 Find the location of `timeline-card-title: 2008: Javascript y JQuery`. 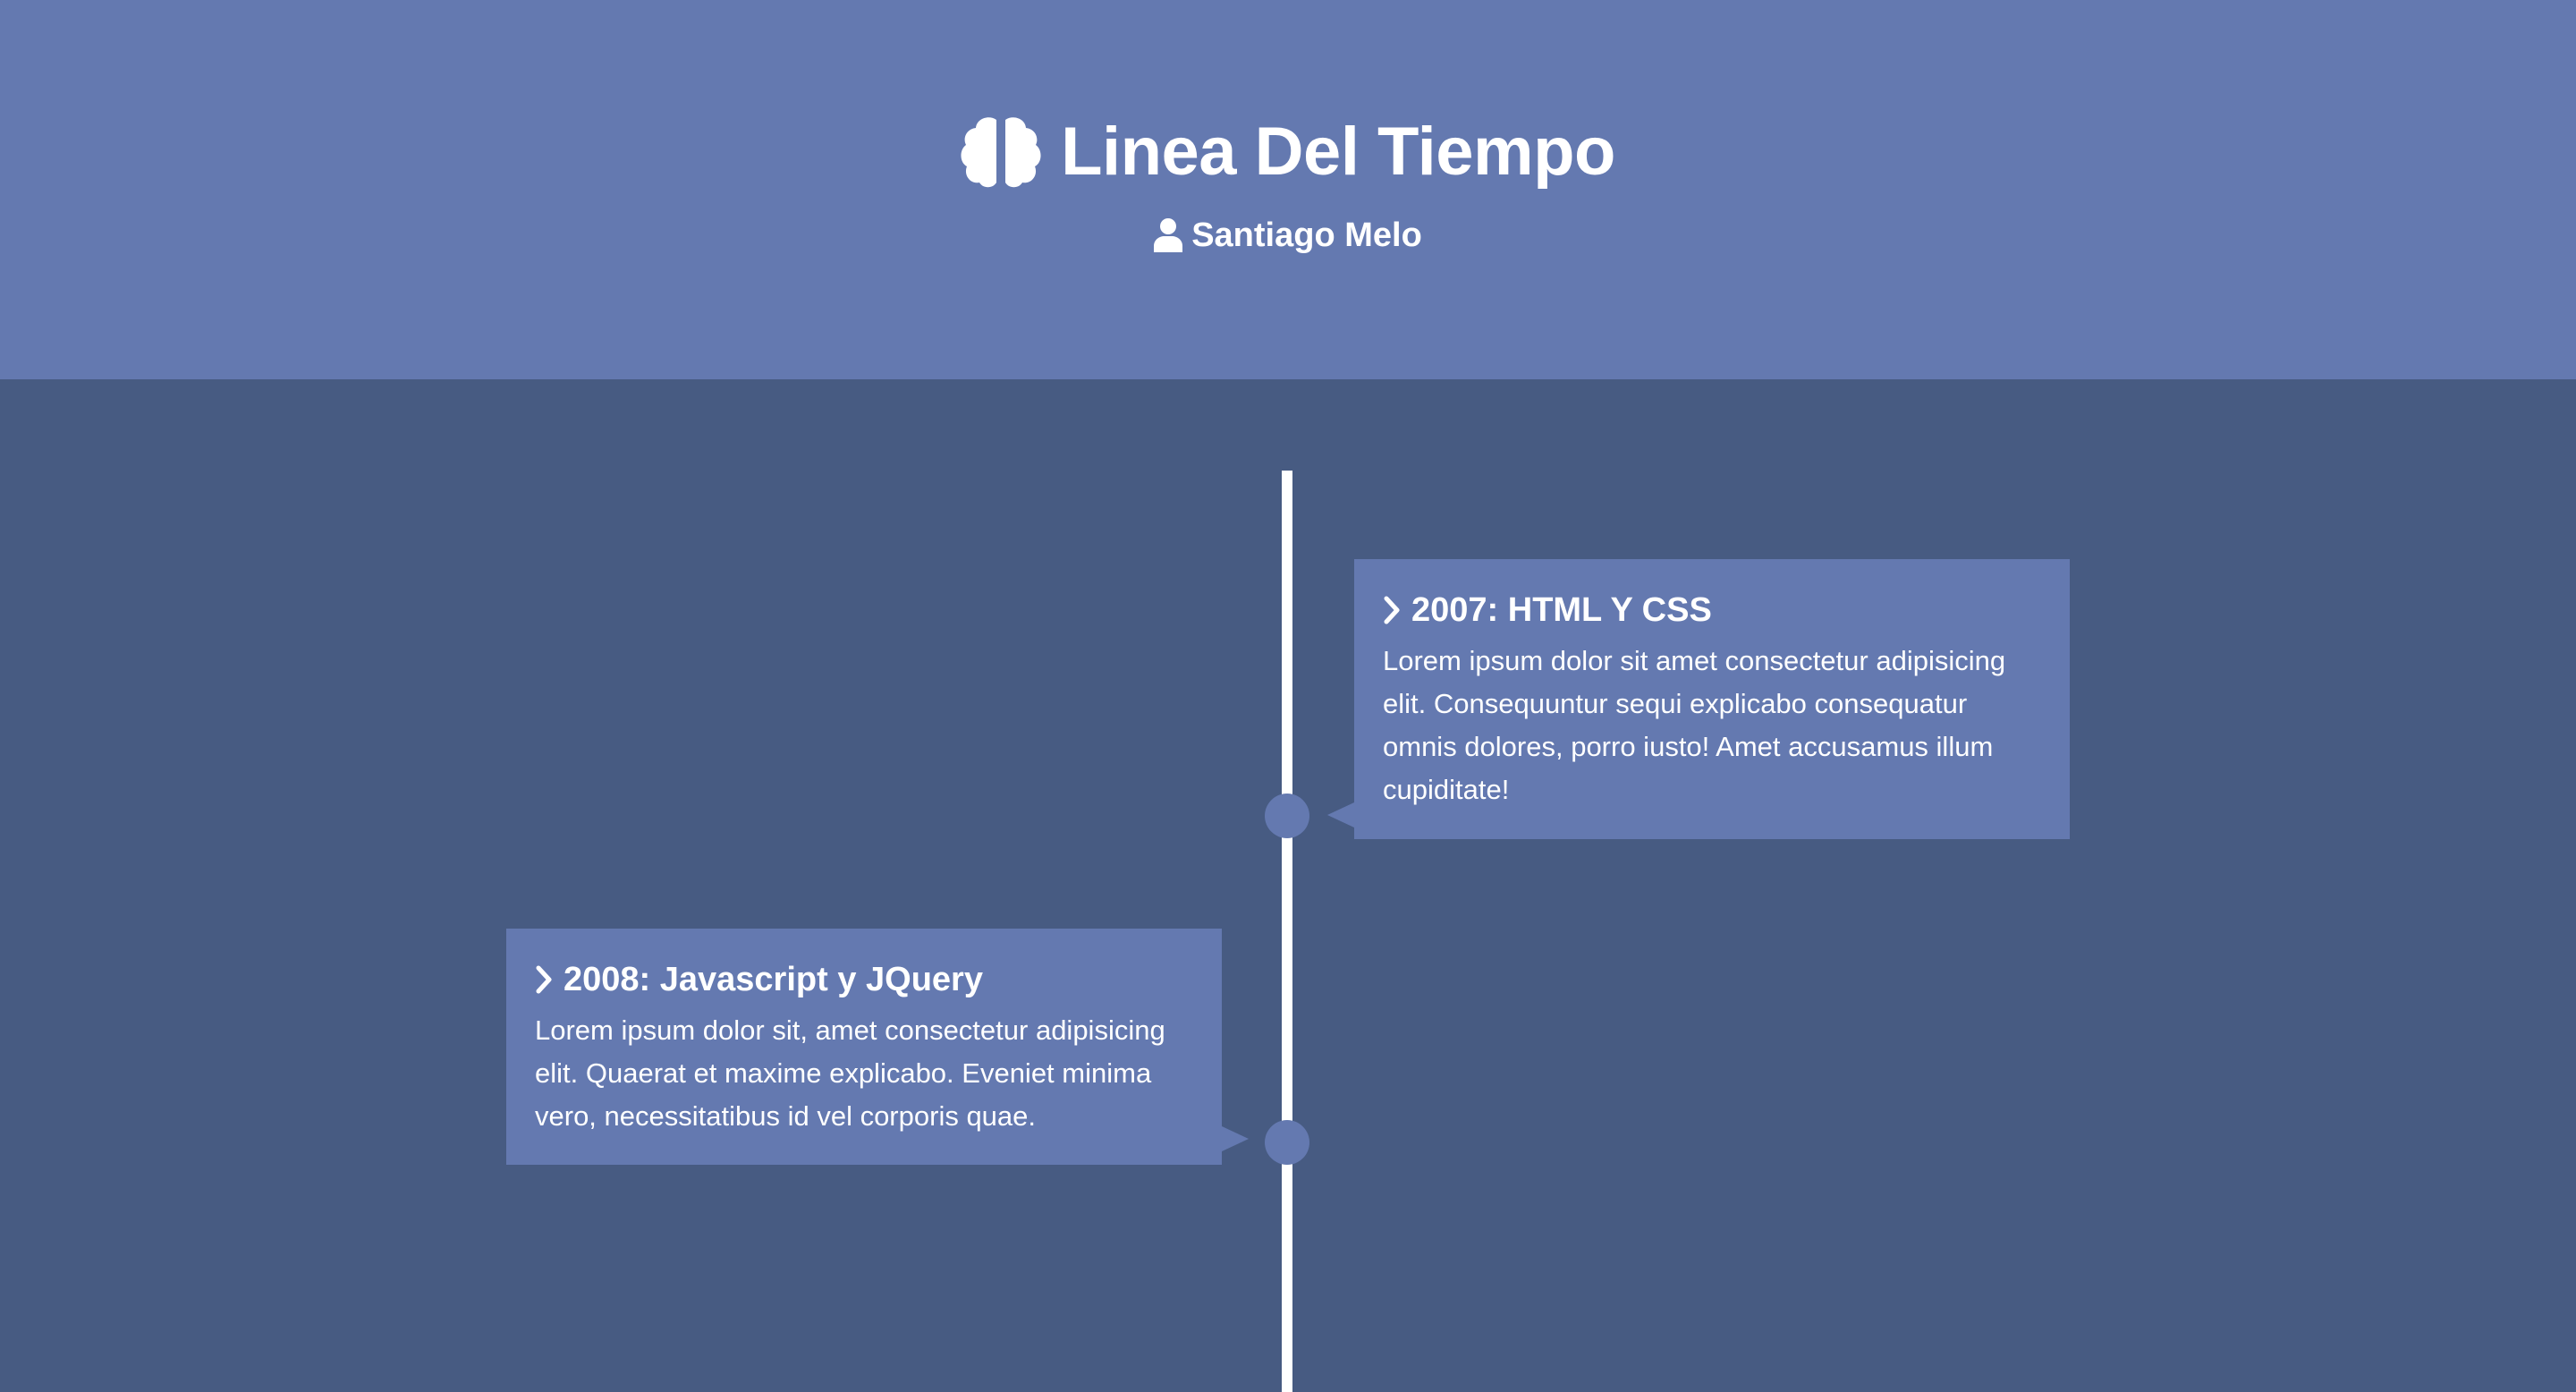

timeline-card-title: 2008: Javascript y JQuery is located at coordinates (773, 979).